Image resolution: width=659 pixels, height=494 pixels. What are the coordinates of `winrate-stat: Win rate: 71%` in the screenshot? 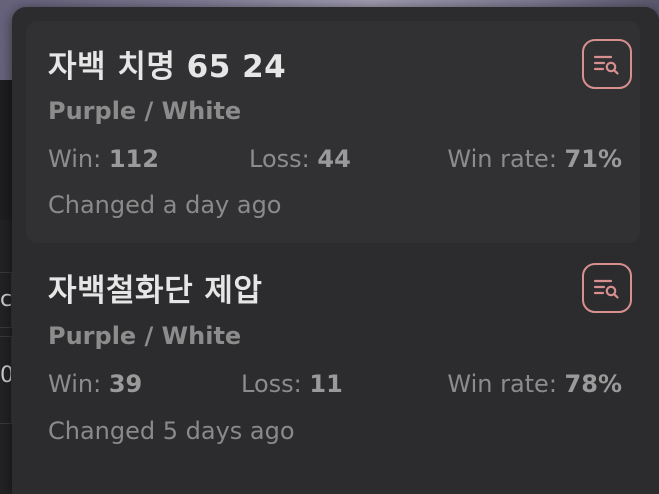 It's located at (534, 159).